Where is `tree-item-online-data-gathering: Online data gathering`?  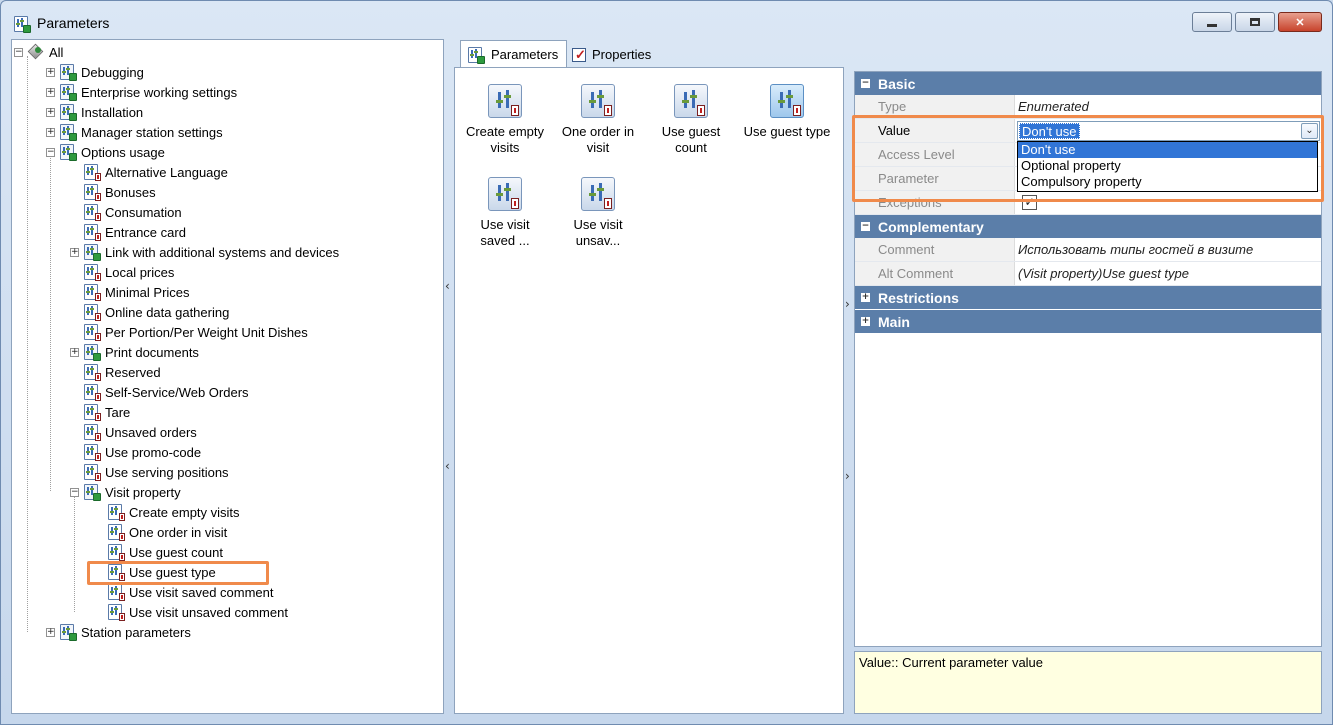
tree-item-online-data-gathering: Online data gathering is located at coordinates (149, 312).